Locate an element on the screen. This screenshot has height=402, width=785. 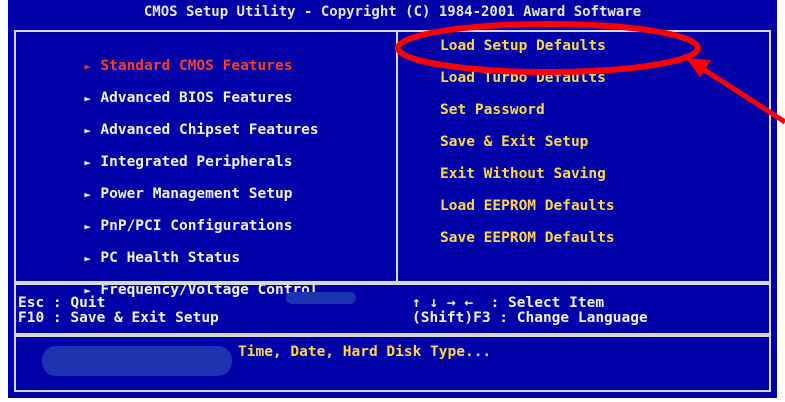
annotation-overlay is located at coordinates (590, 73).